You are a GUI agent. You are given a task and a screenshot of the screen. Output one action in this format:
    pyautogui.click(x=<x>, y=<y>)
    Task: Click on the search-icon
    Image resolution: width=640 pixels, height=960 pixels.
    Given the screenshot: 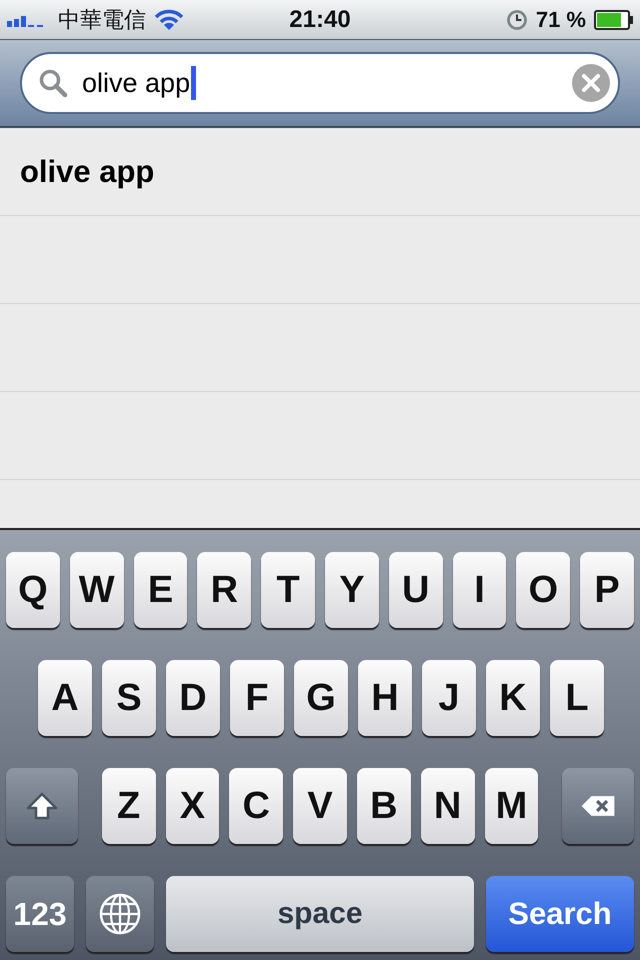 What is the action you would take?
    pyautogui.click(x=53, y=83)
    